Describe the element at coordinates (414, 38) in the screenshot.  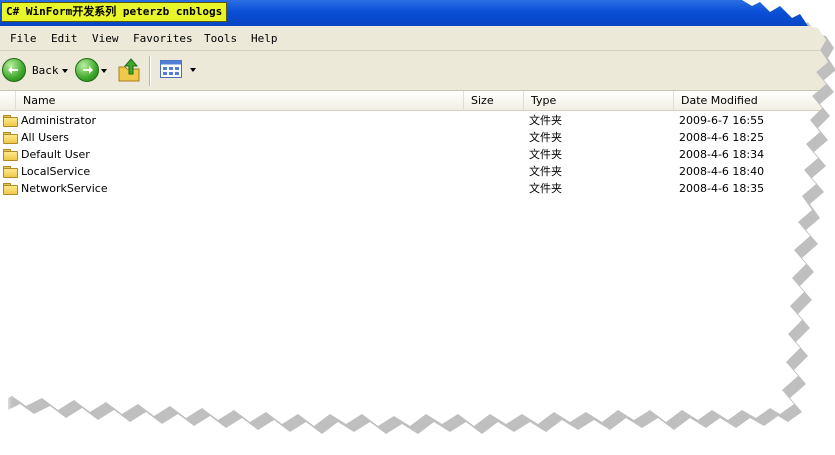
I see `menu-bar: File Edit View Favorites Tools Help` at that location.